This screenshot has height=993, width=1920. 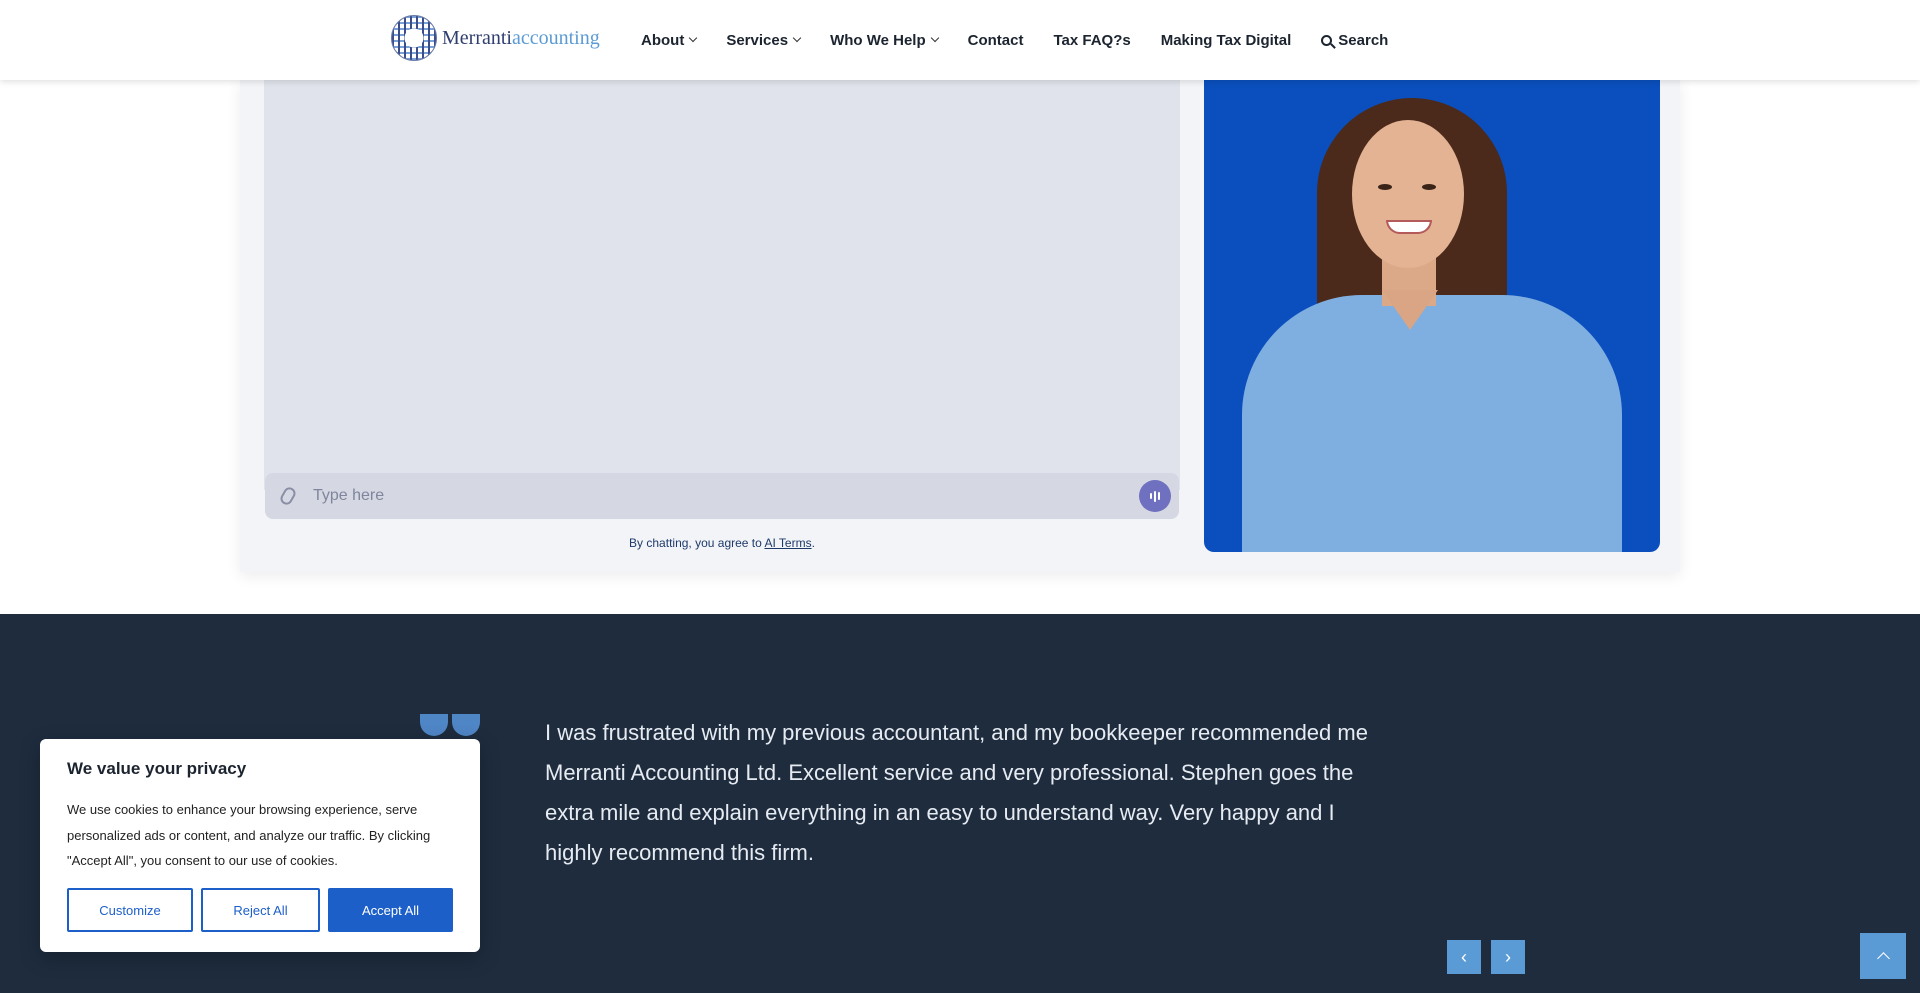 What do you see at coordinates (764, 40) in the screenshot?
I see `nav-services: Services` at bounding box center [764, 40].